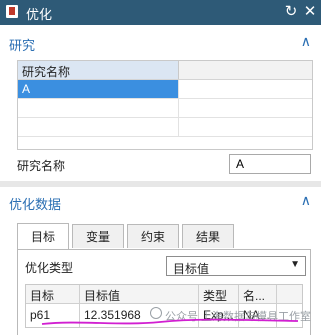  Describe the element at coordinates (165, 89) in the screenshot. I see `table-row: A` at that location.